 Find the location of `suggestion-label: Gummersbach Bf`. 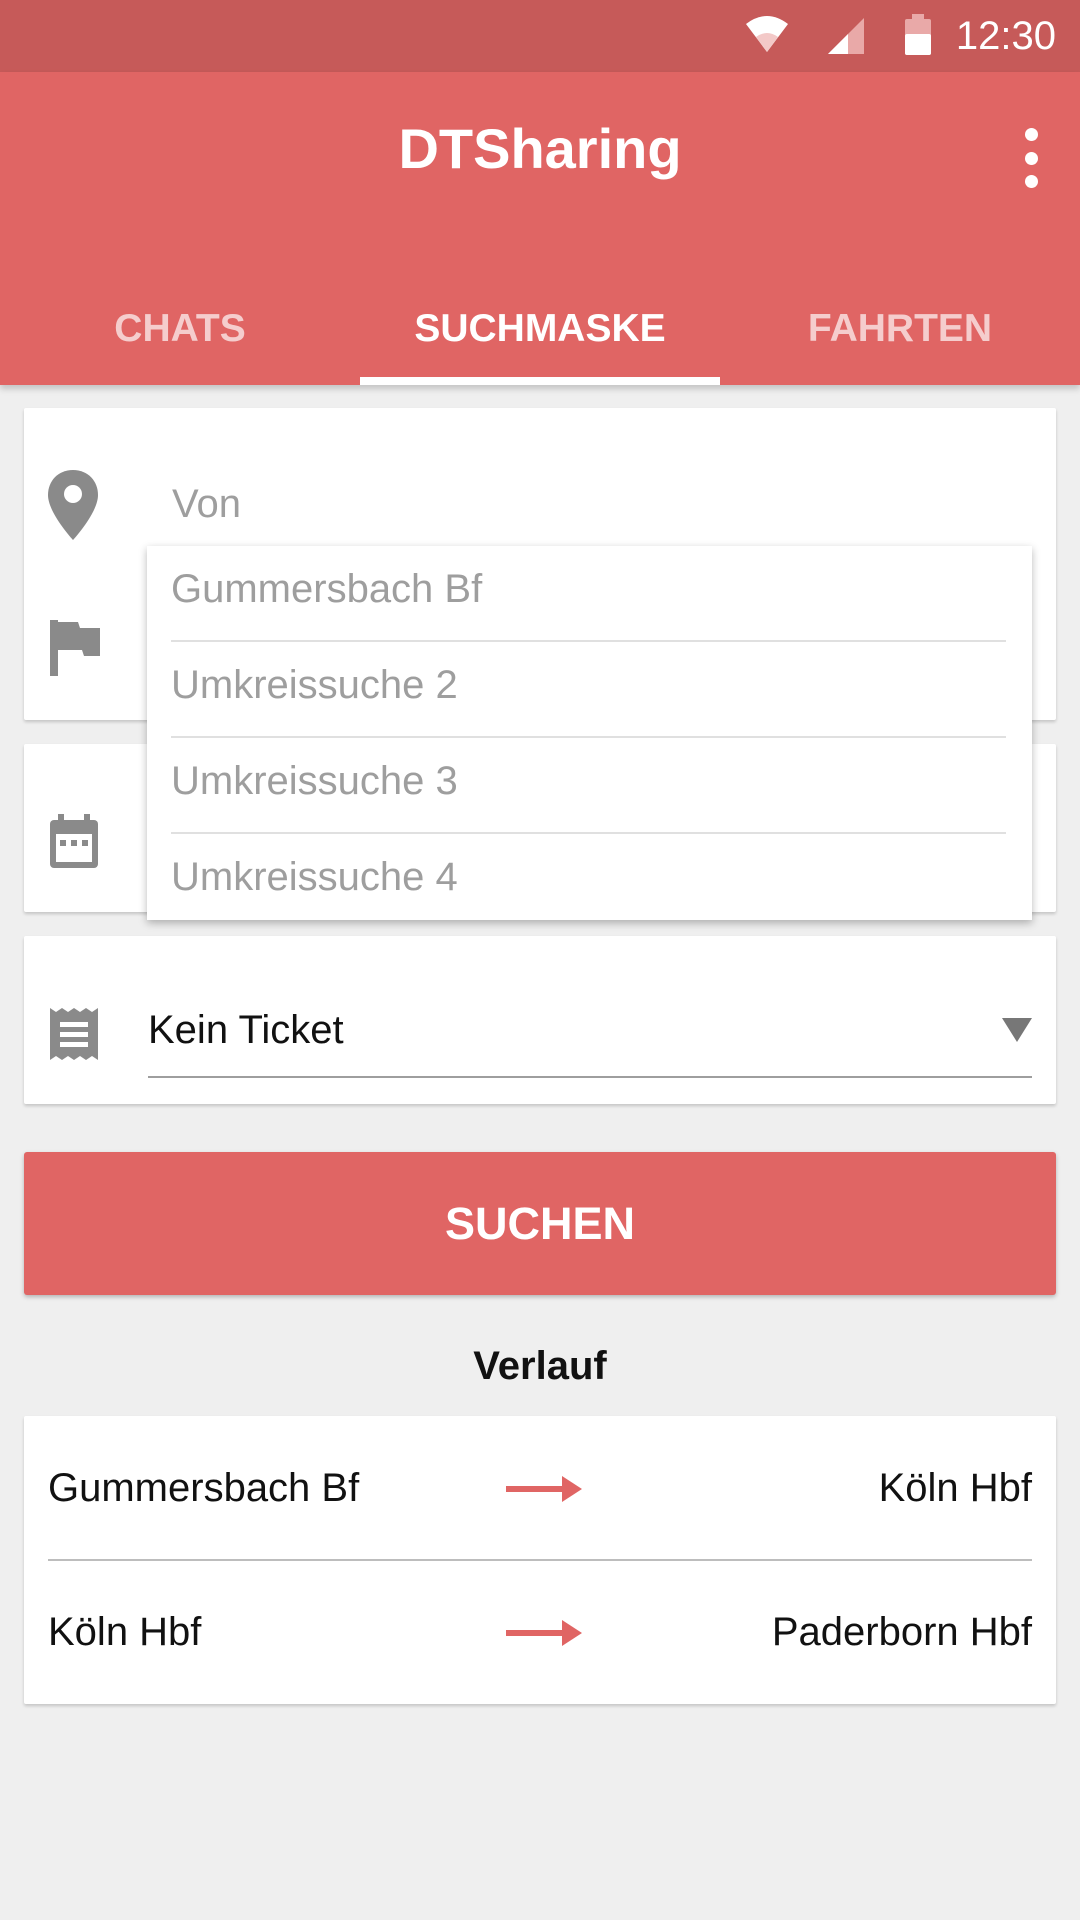

suggestion-label: Gummersbach Bf is located at coordinates (327, 589).